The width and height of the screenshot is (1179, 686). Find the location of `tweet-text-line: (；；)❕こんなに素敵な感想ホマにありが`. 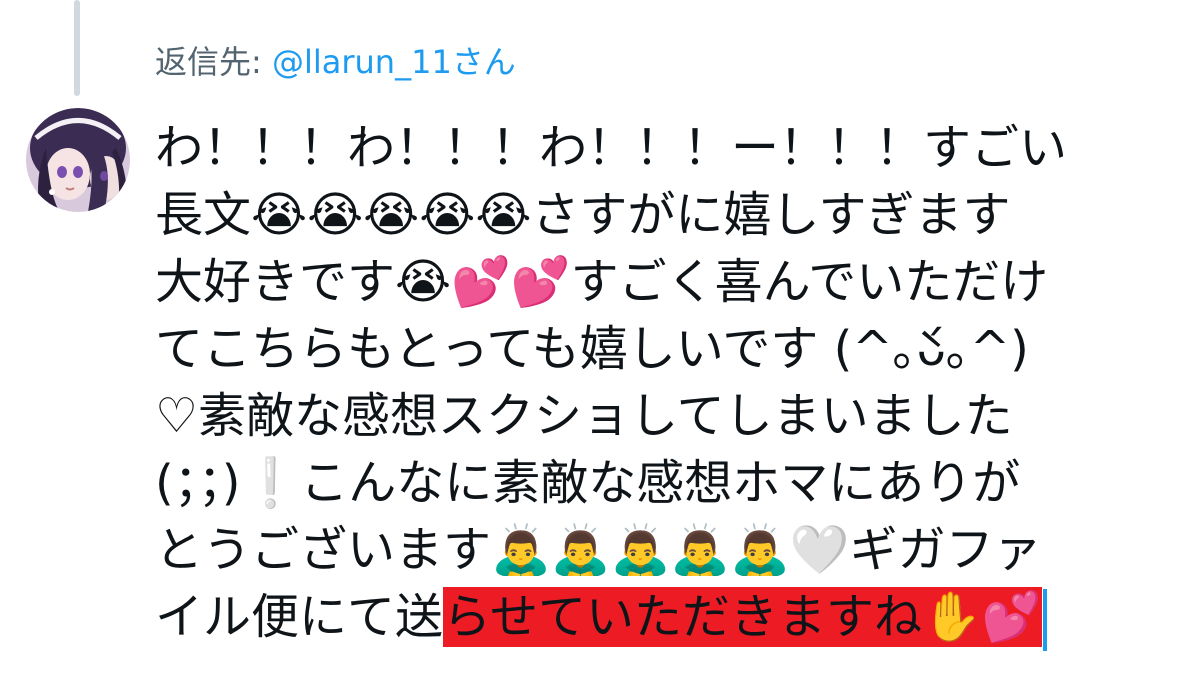

tweet-text-line: (；；)❕こんなに素敵な感想ホマにありが is located at coordinates (588, 483).